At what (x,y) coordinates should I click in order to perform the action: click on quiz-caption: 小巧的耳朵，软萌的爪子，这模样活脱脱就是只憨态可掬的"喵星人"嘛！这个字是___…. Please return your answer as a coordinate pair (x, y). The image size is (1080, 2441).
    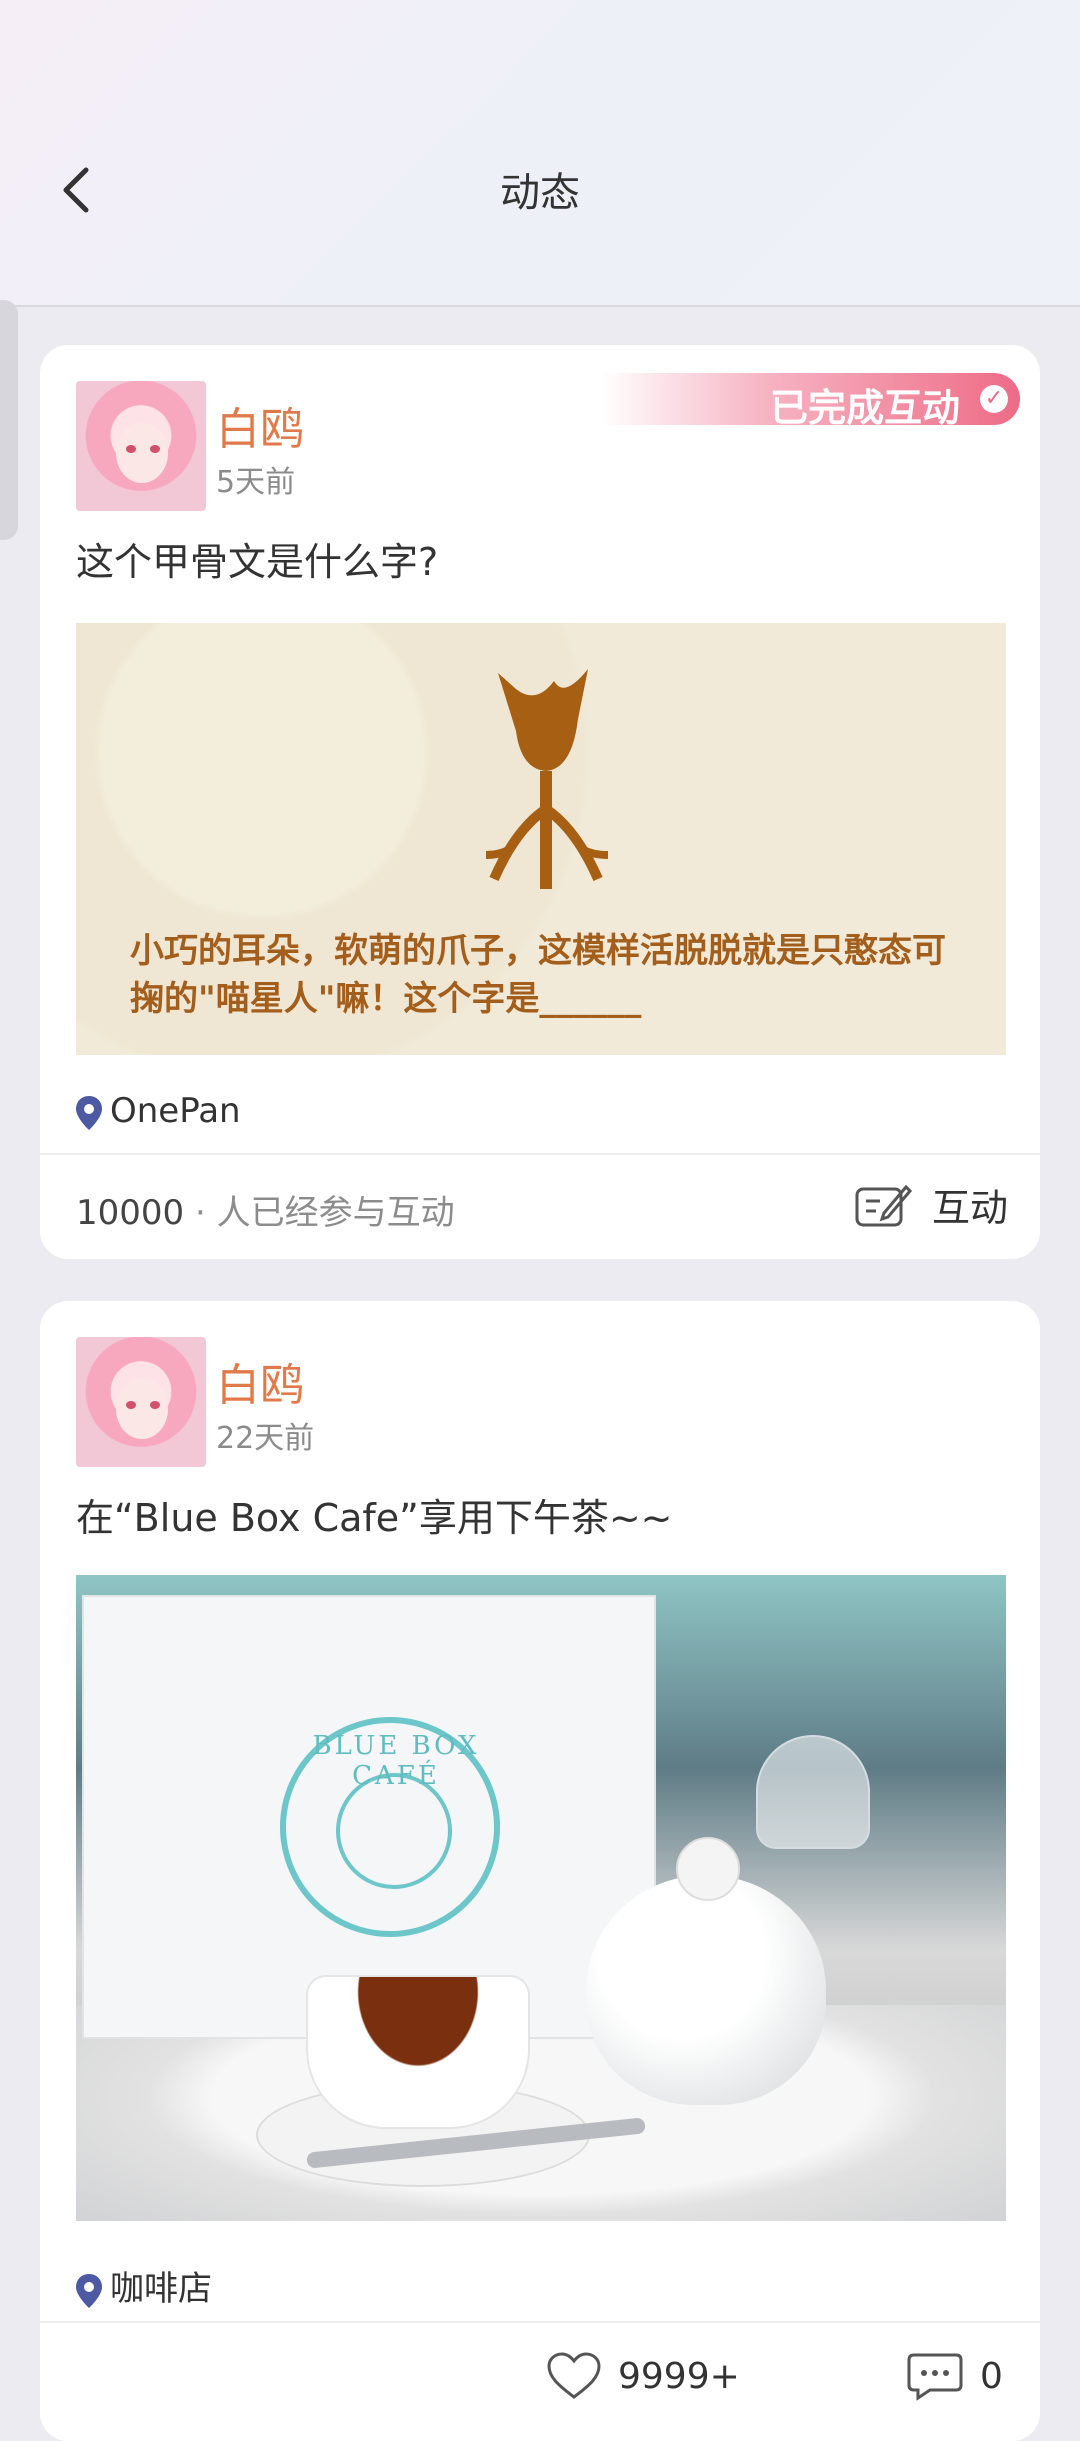
    Looking at the image, I should click on (538, 975).